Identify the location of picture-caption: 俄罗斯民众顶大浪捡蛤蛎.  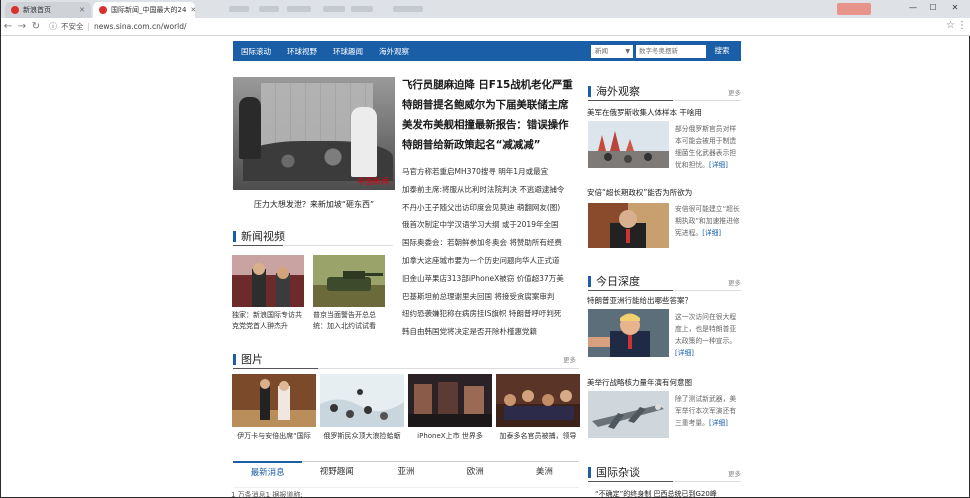
(362, 436).